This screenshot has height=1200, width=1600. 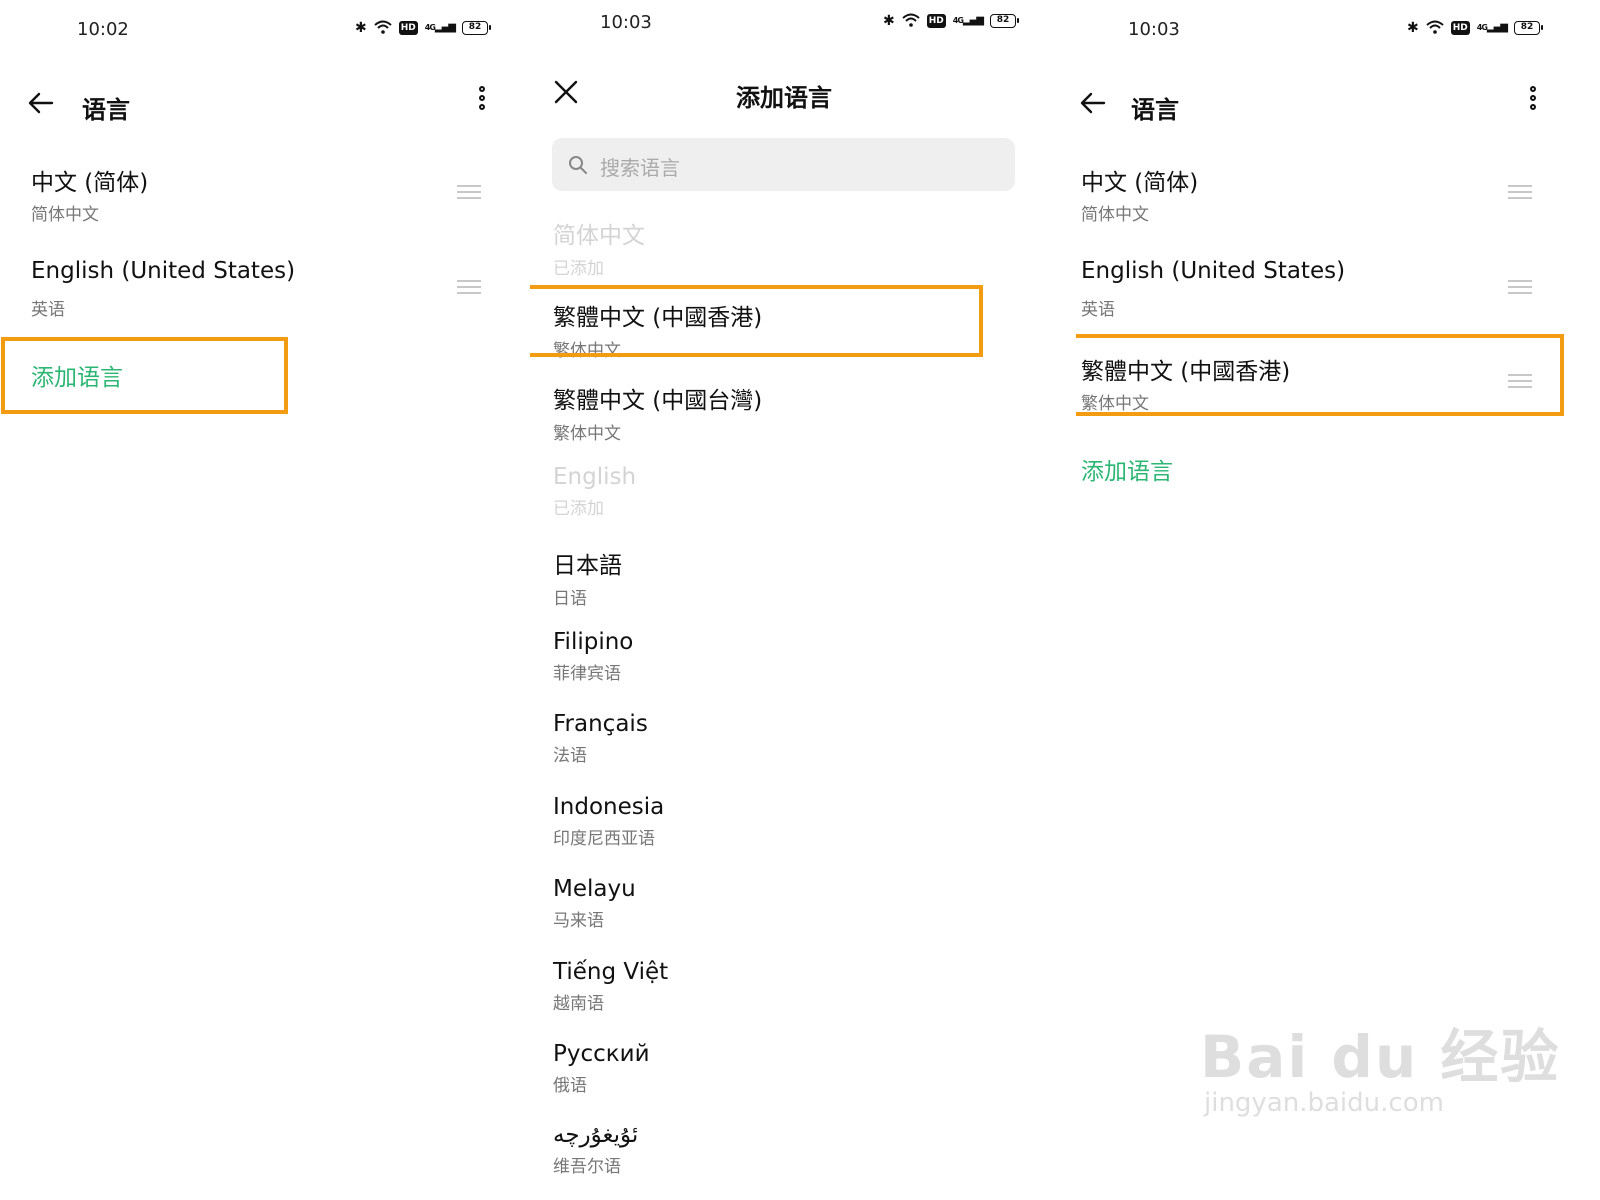 What do you see at coordinates (578, 165) in the screenshot?
I see `search-icon` at bounding box center [578, 165].